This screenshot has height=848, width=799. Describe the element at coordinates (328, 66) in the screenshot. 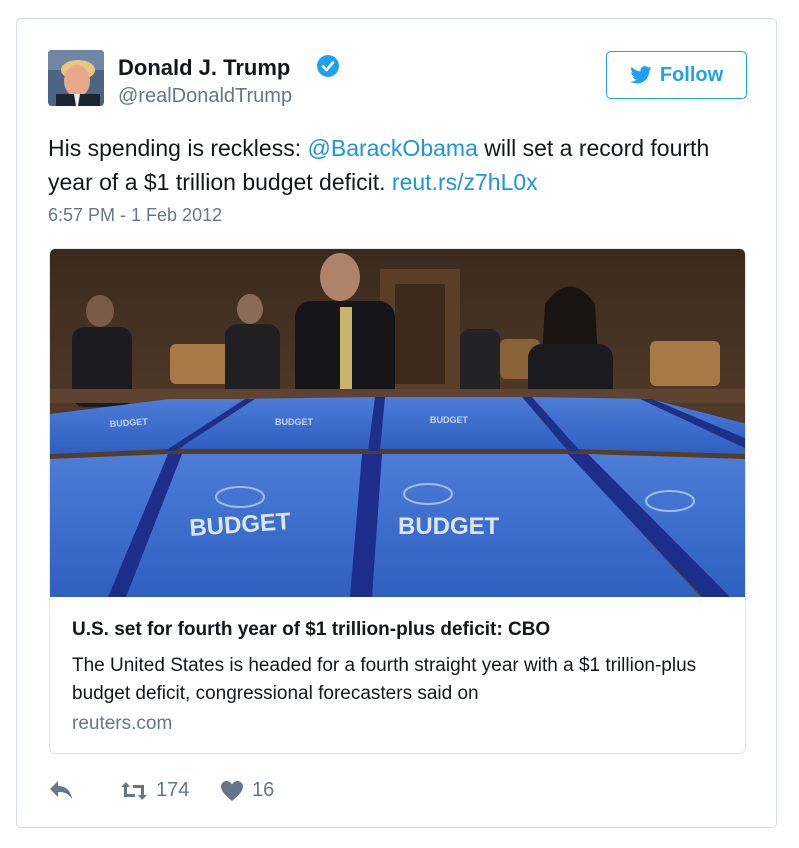

I see `verified-icon` at that location.